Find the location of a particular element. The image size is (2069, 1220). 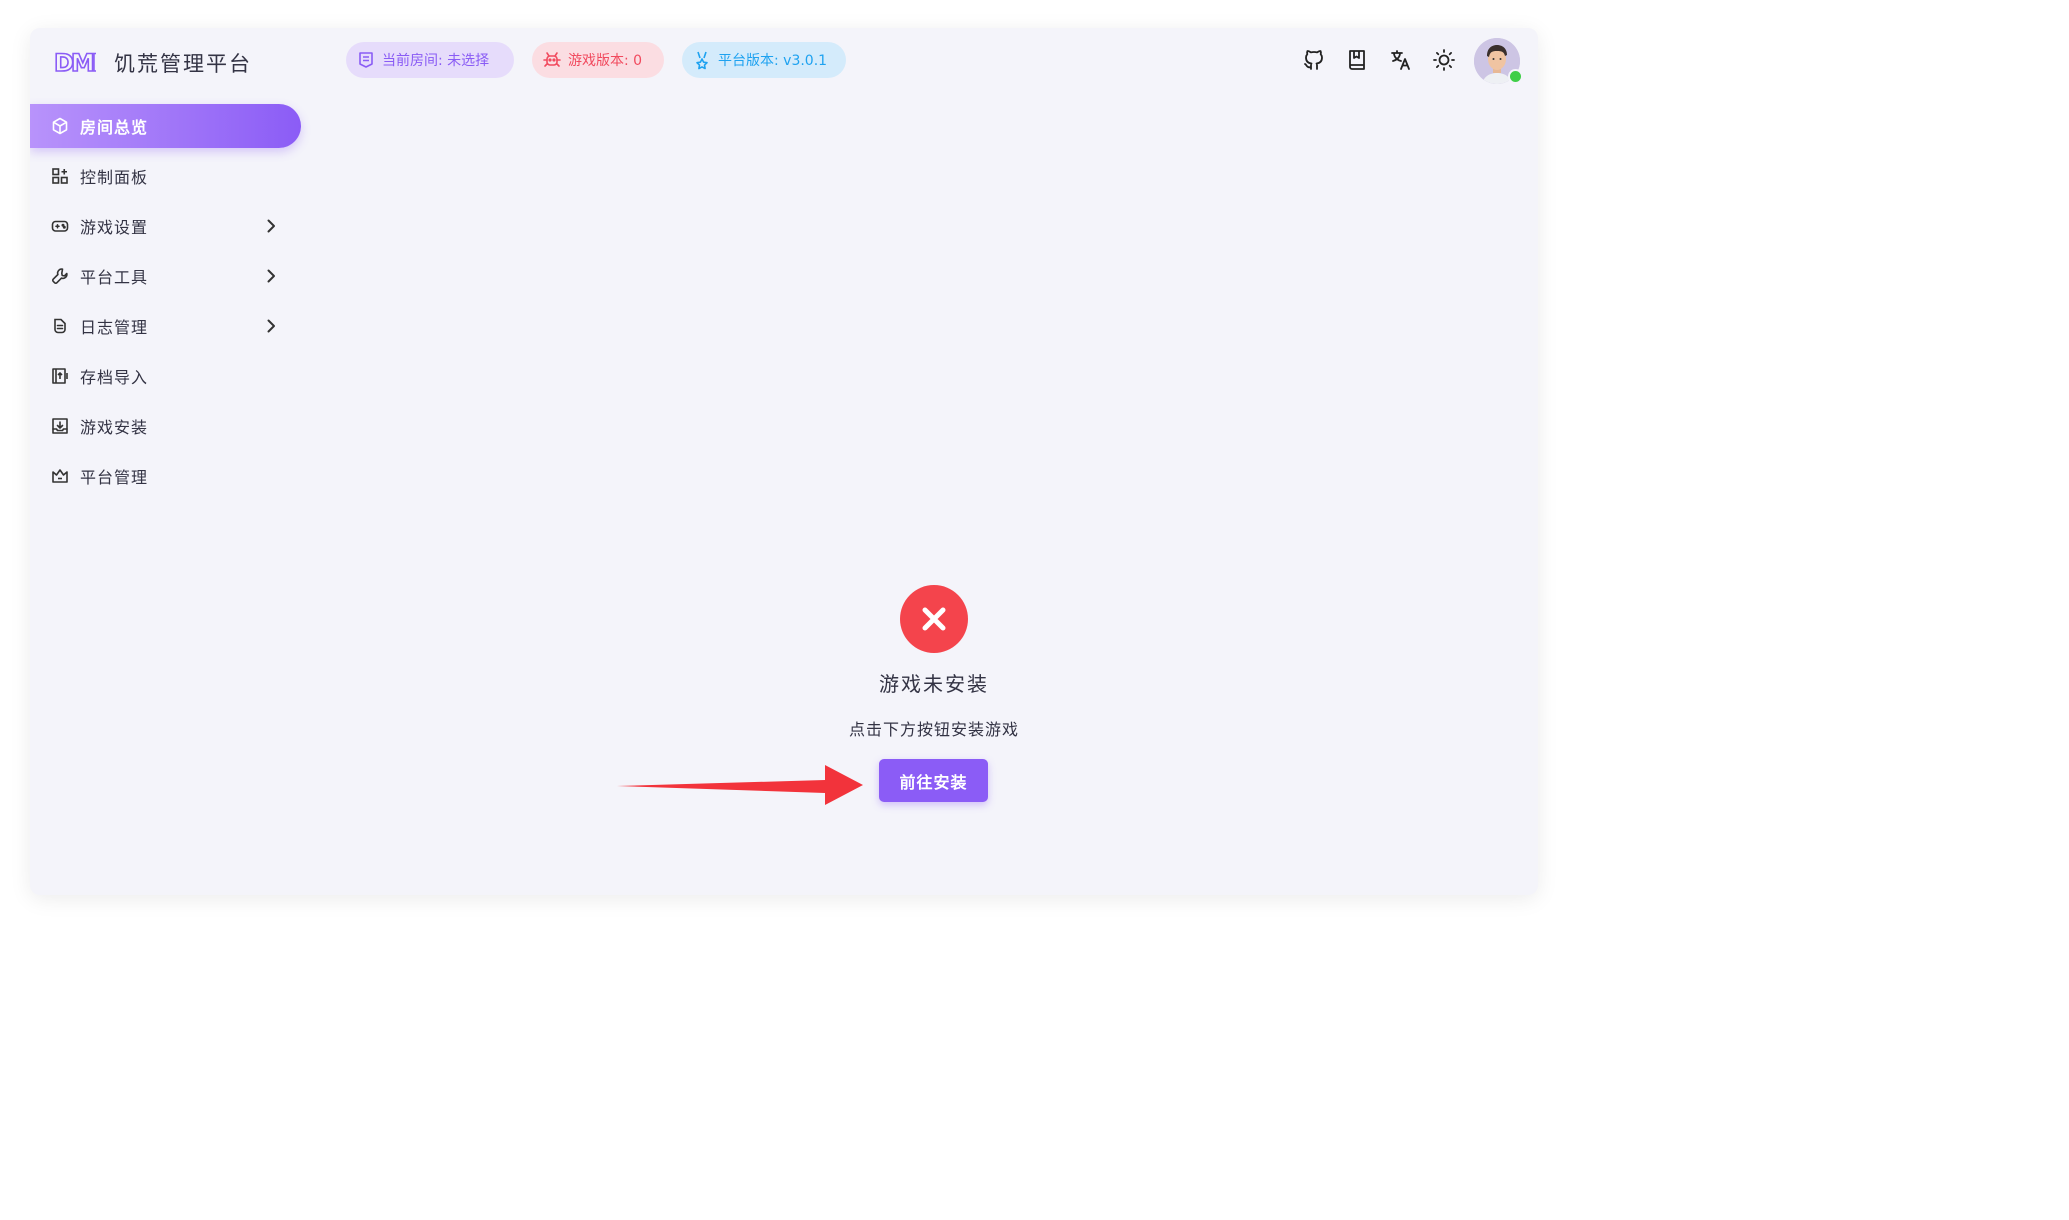

status-subtitle: 点击下方按钮安装游戏 is located at coordinates (933, 729).